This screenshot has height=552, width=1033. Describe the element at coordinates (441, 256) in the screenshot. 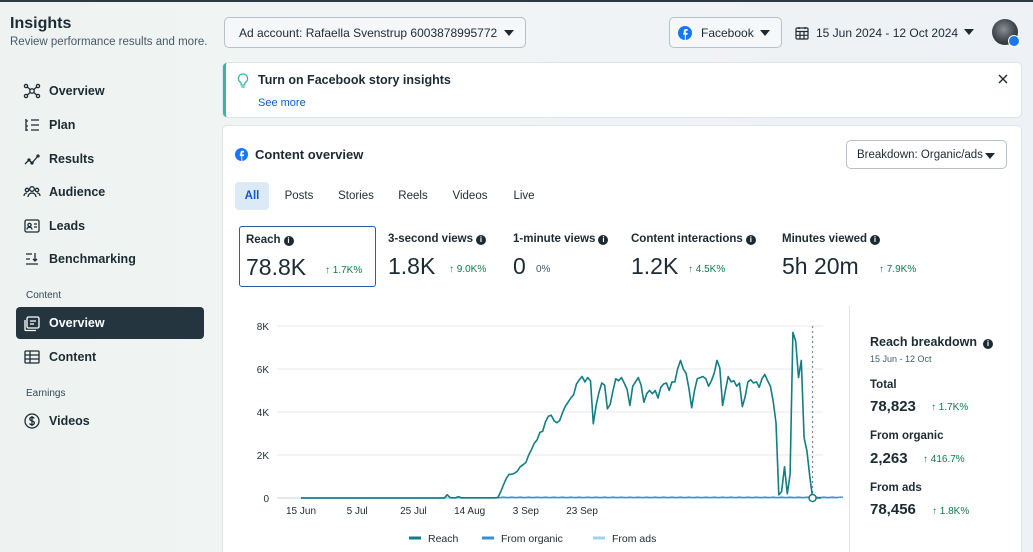

I see `metric-3-second-views: 3-second views i 1.8K ↑ 9.0K%` at that location.